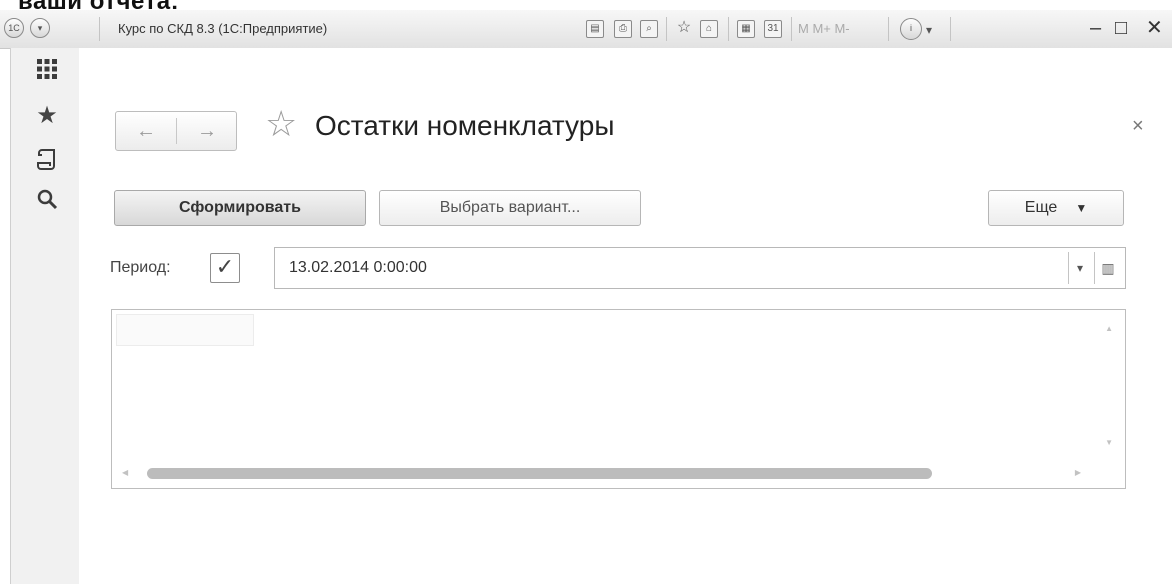 This screenshot has width=1172, height=584. What do you see at coordinates (465, 125) in the screenshot?
I see `page-title: Остатки номенклатуры` at bounding box center [465, 125].